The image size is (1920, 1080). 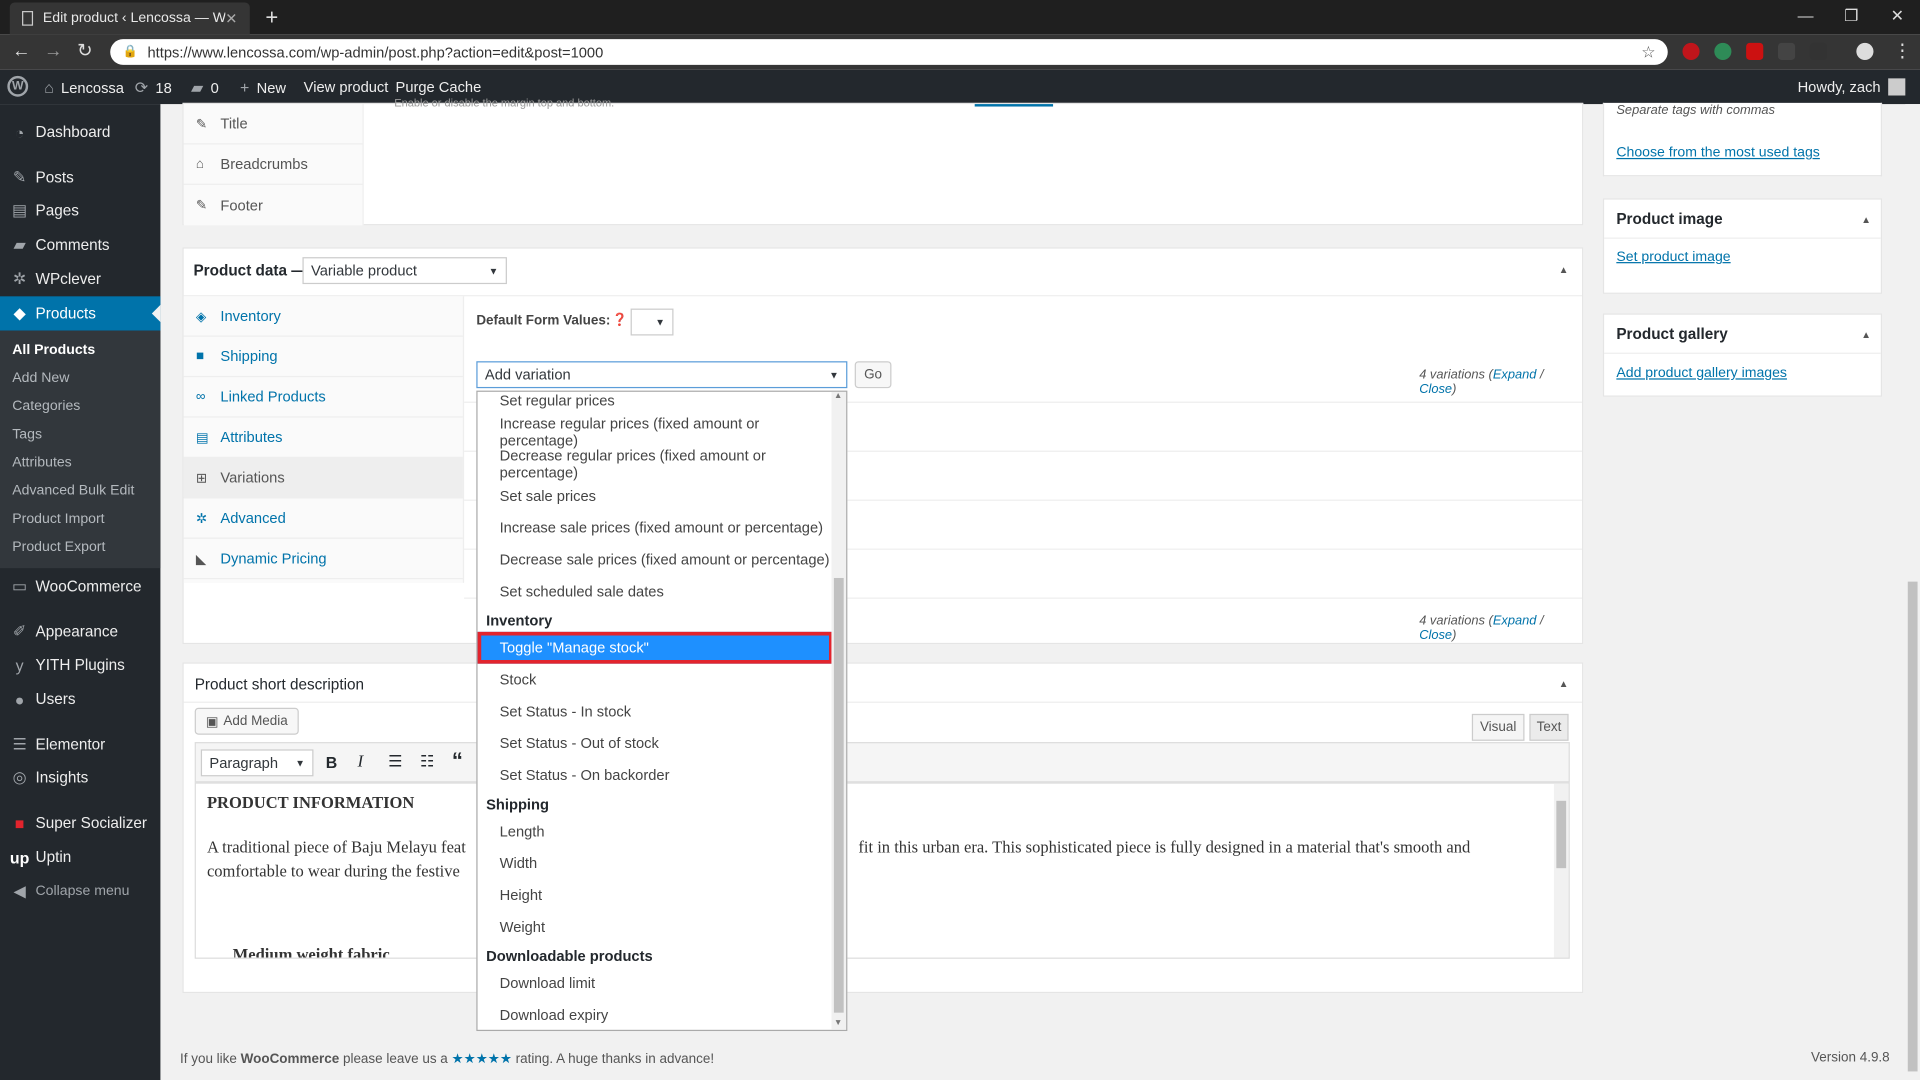 What do you see at coordinates (873, 375) in the screenshot?
I see `go-button: Go` at bounding box center [873, 375].